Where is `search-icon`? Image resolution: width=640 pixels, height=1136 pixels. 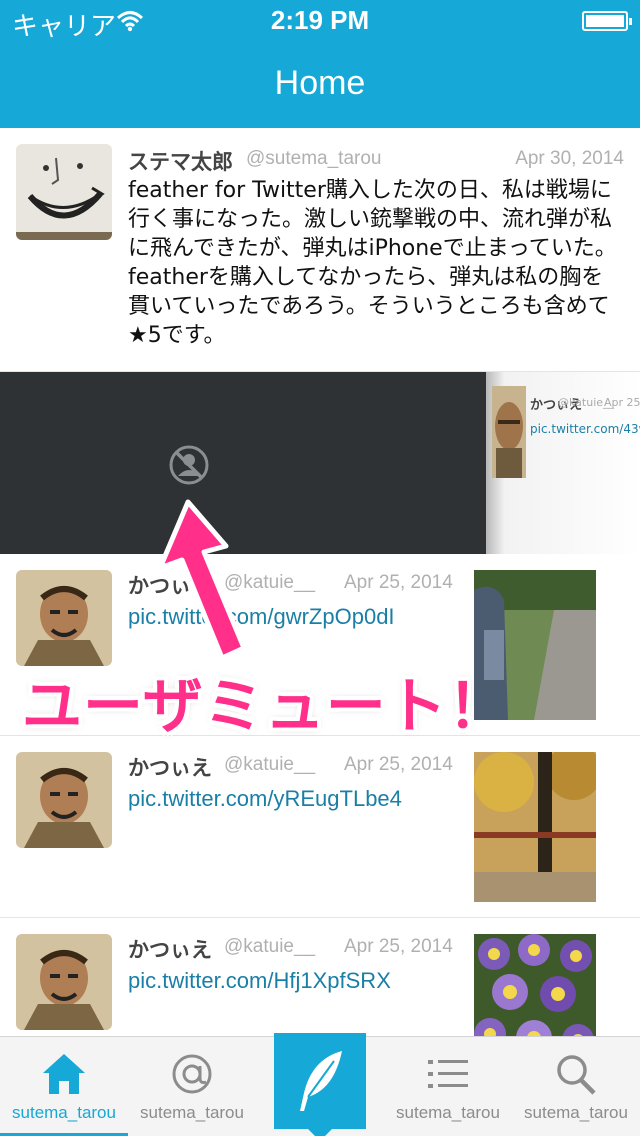
search-icon is located at coordinates (576, 1075).